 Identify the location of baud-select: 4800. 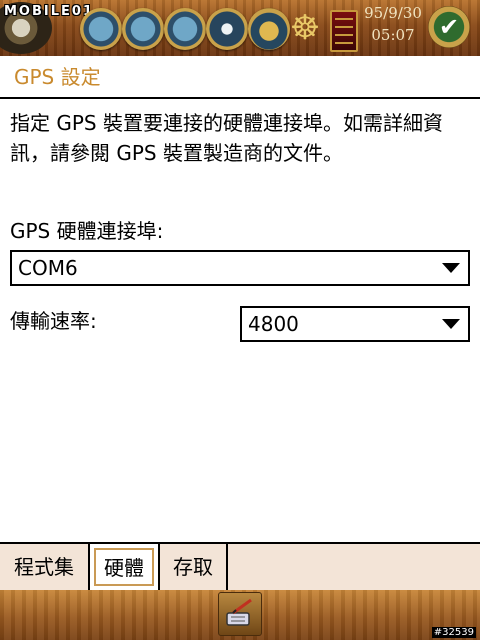
(355, 324).